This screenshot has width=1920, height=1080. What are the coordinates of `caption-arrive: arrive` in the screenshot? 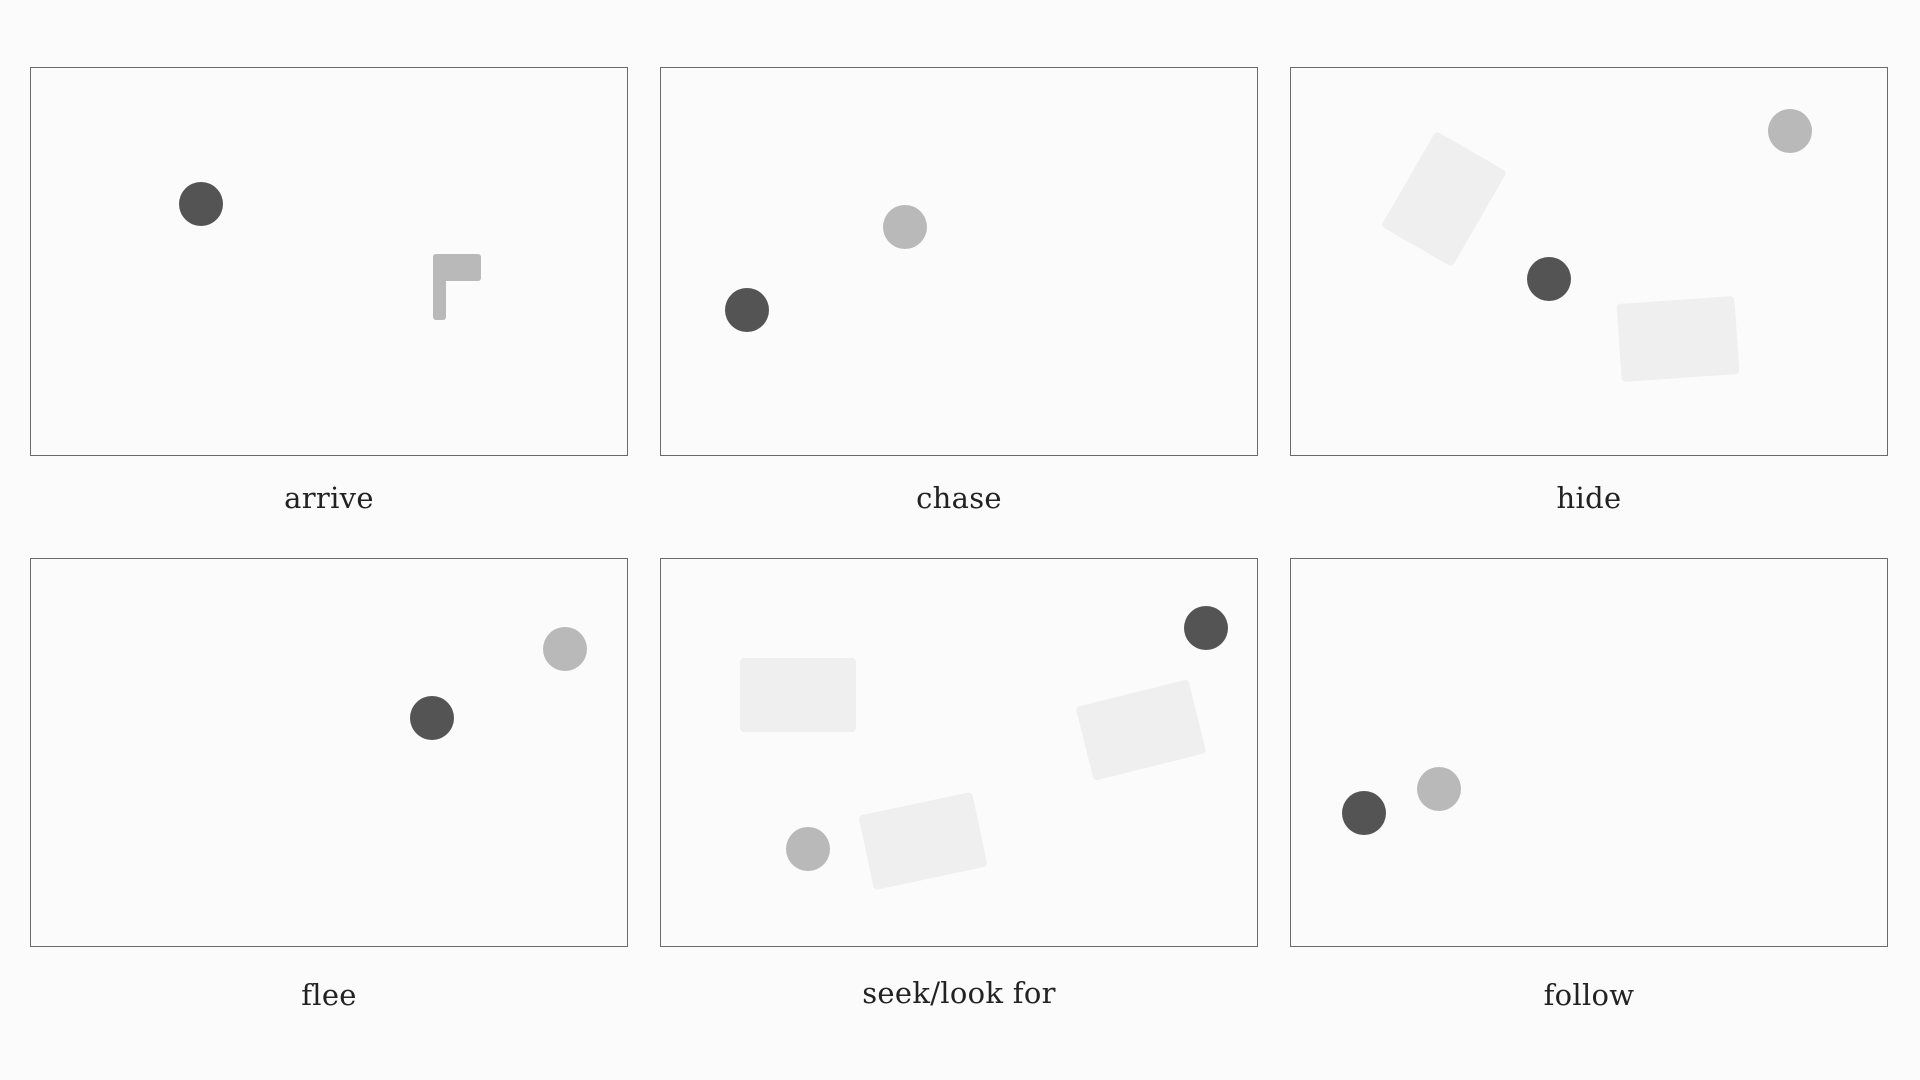 It's located at (329, 498).